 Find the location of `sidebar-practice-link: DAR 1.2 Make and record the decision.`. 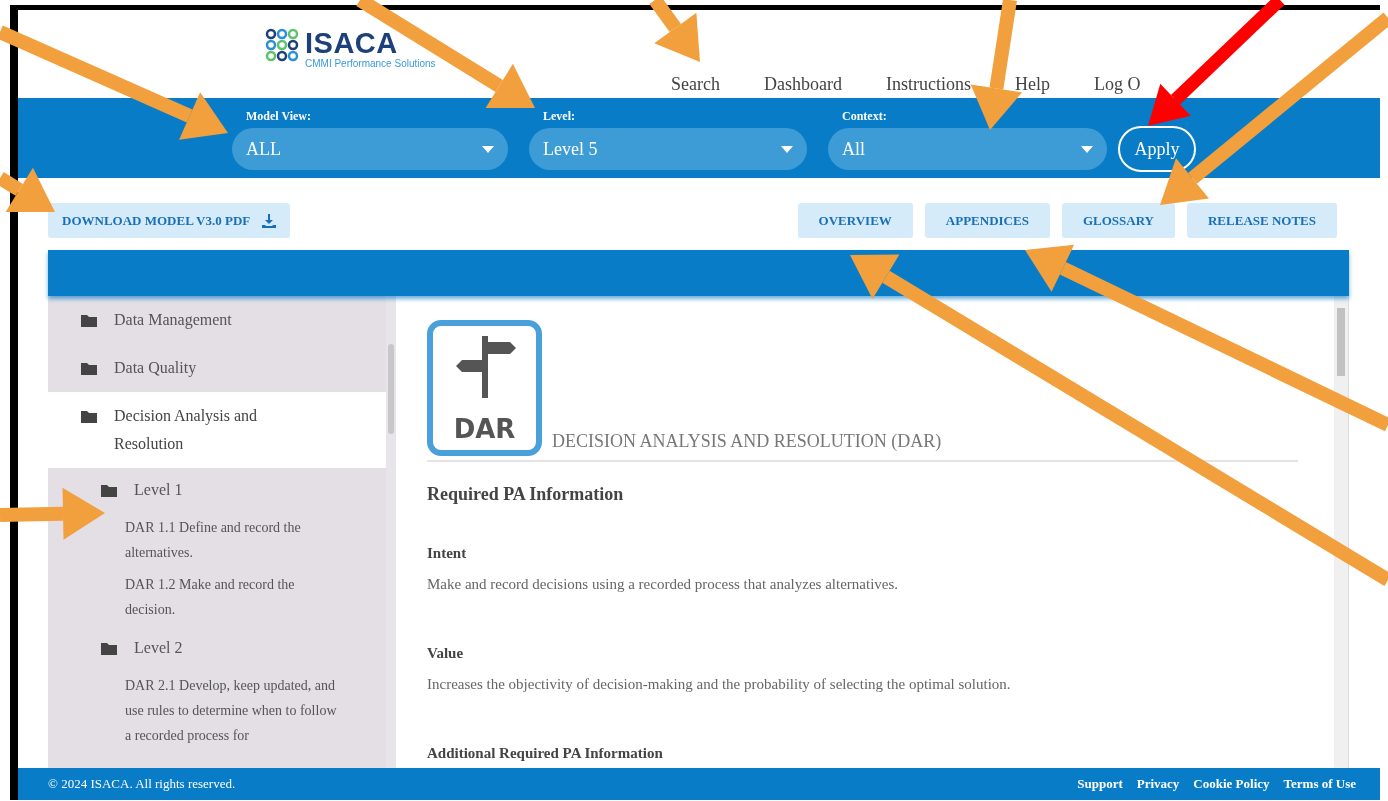

sidebar-practice-link: DAR 1.2 Make and record the decision. is located at coordinates (217, 597).